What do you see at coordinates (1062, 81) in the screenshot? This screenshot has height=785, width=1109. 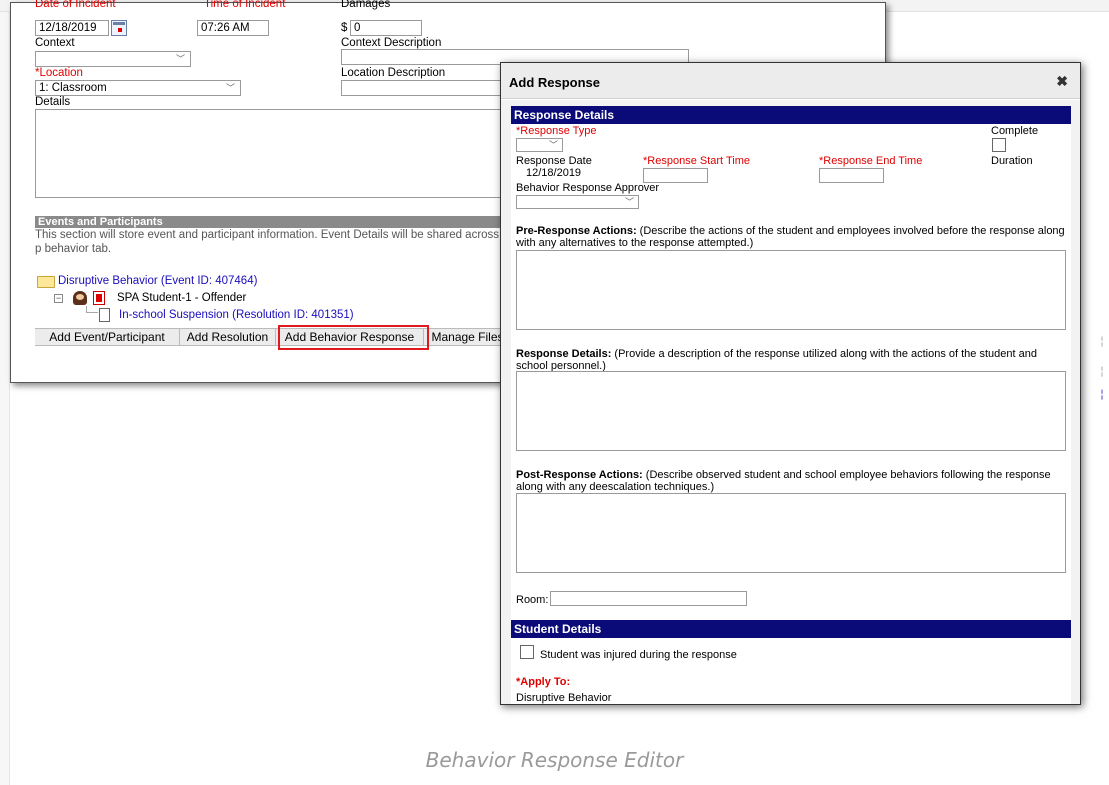 I see `close-icon: ✖` at bounding box center [1062, 81].